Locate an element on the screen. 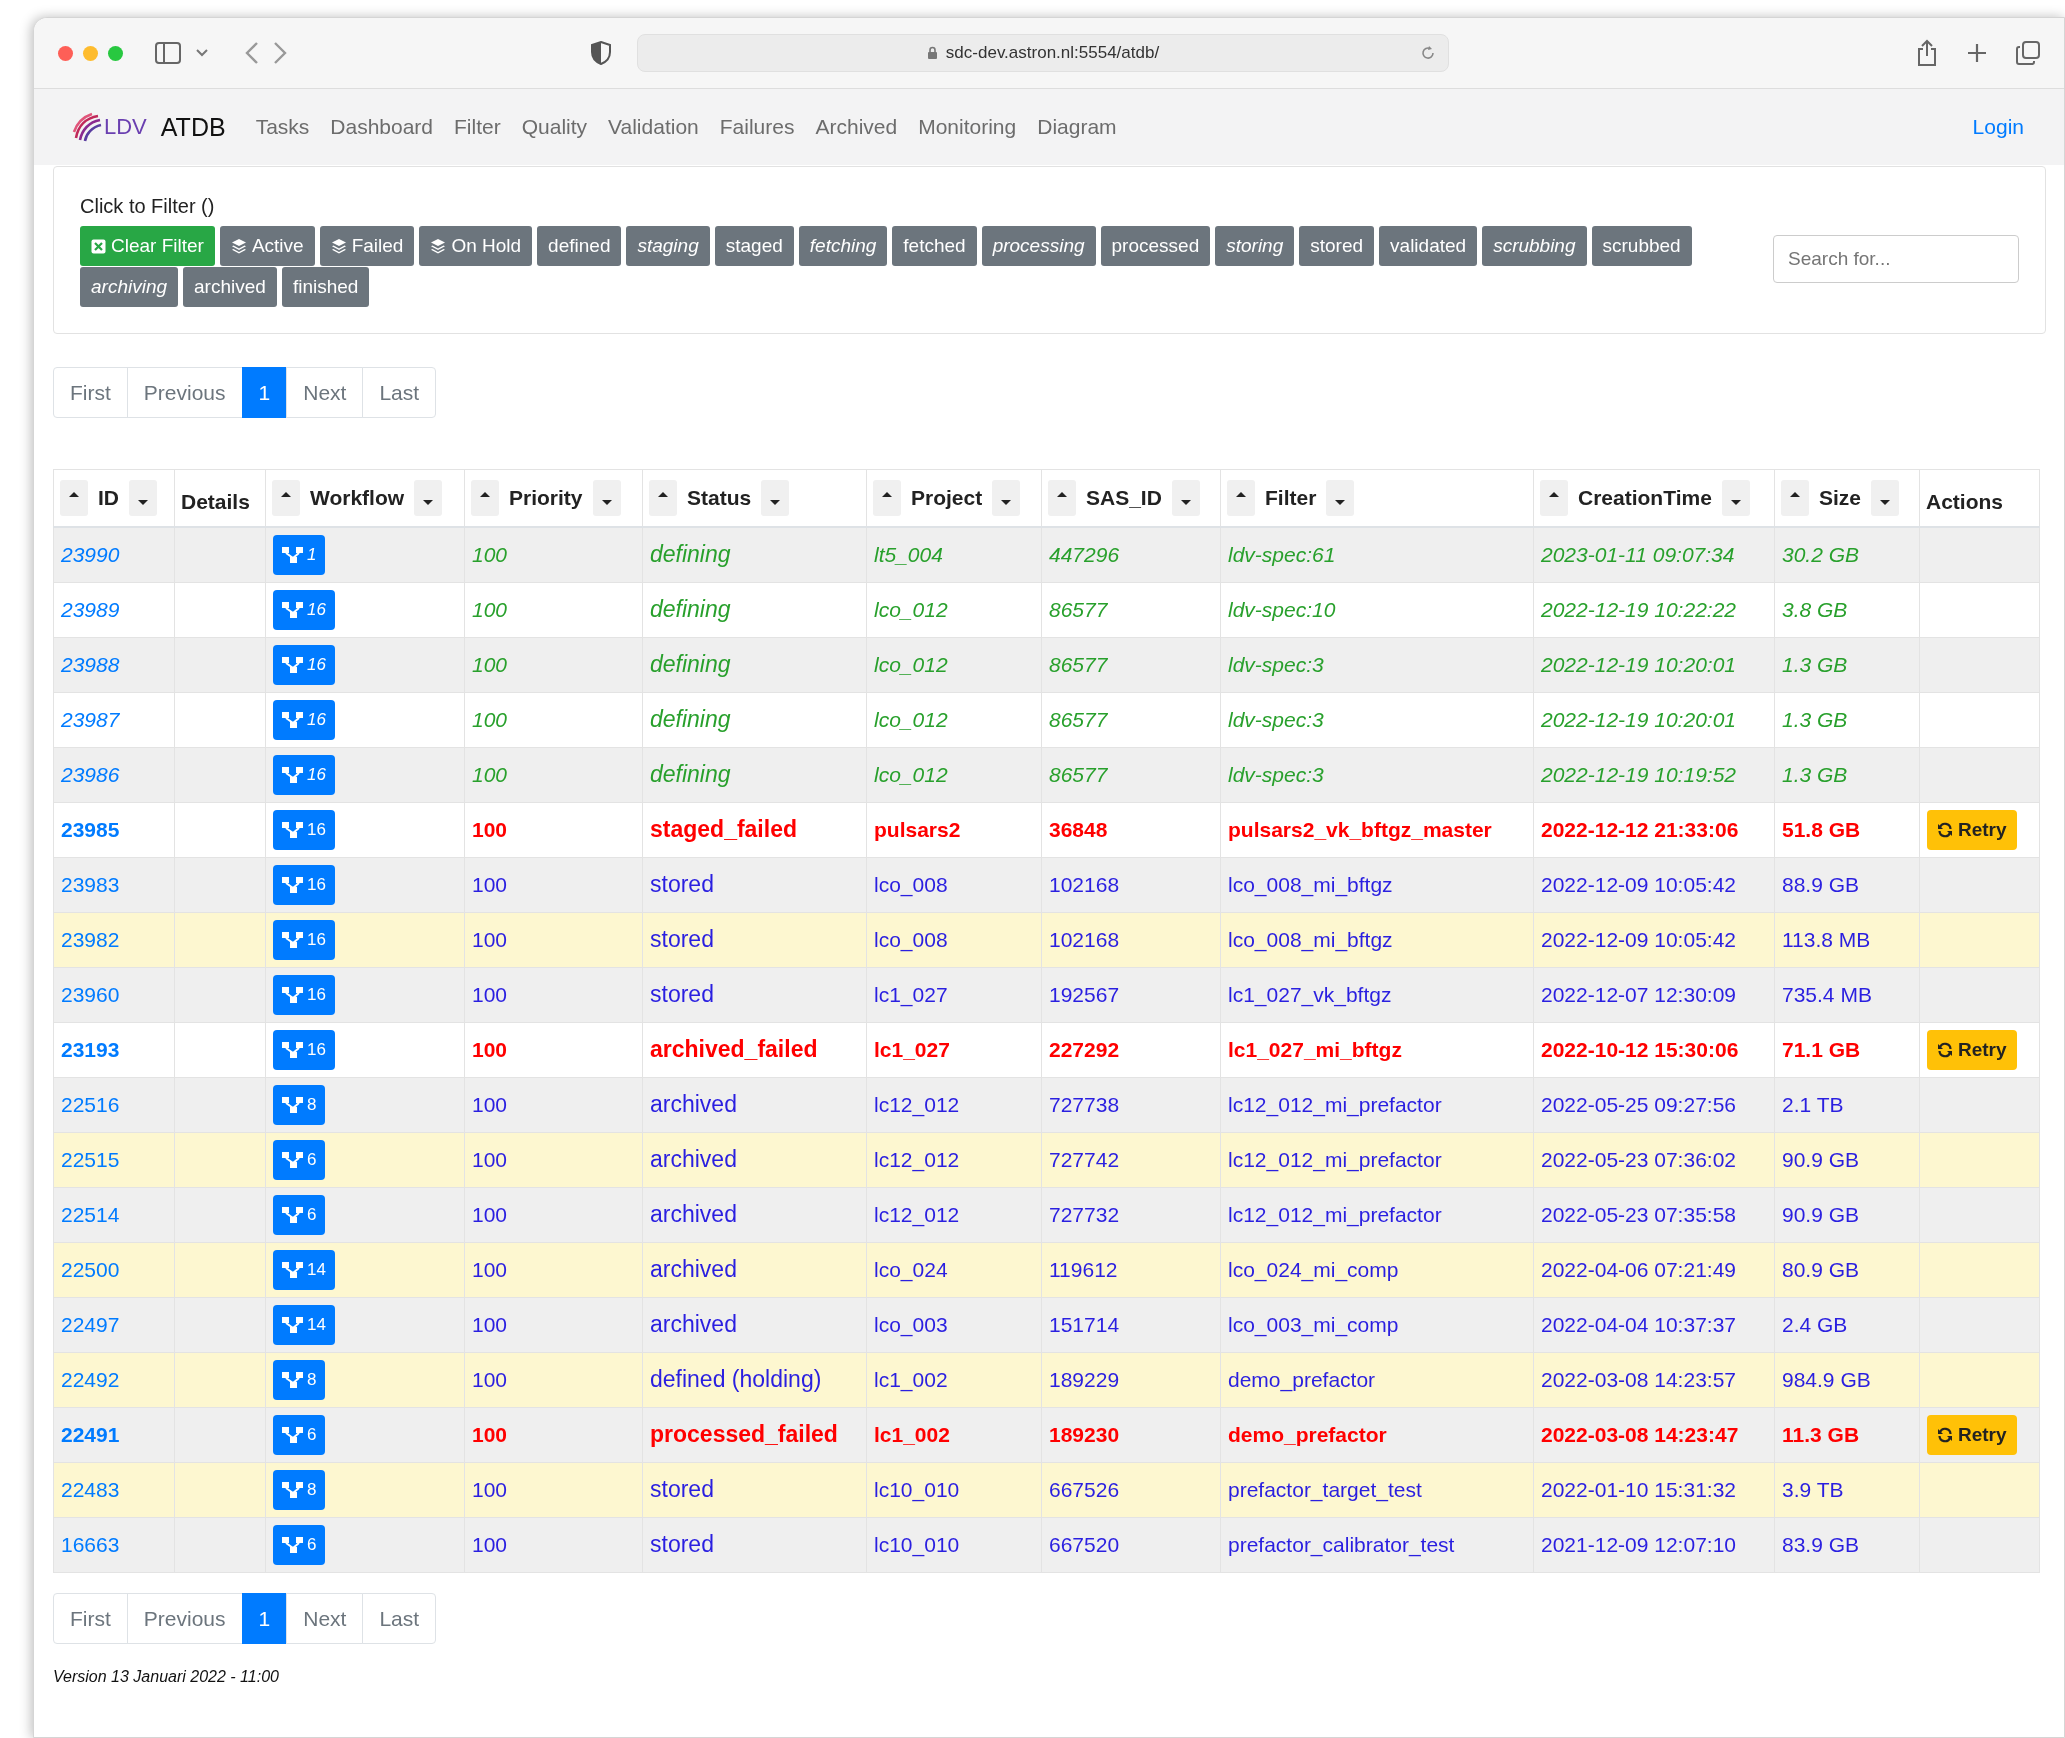 The height and width of the screenshot is (1738, 2065). table-row: 22491 6 100 processed_failed lc1_002 189230 demo_prefactor 2022-03-08 14:23:47 11.3 GB Retry is located at coordinates (1046, 1435).